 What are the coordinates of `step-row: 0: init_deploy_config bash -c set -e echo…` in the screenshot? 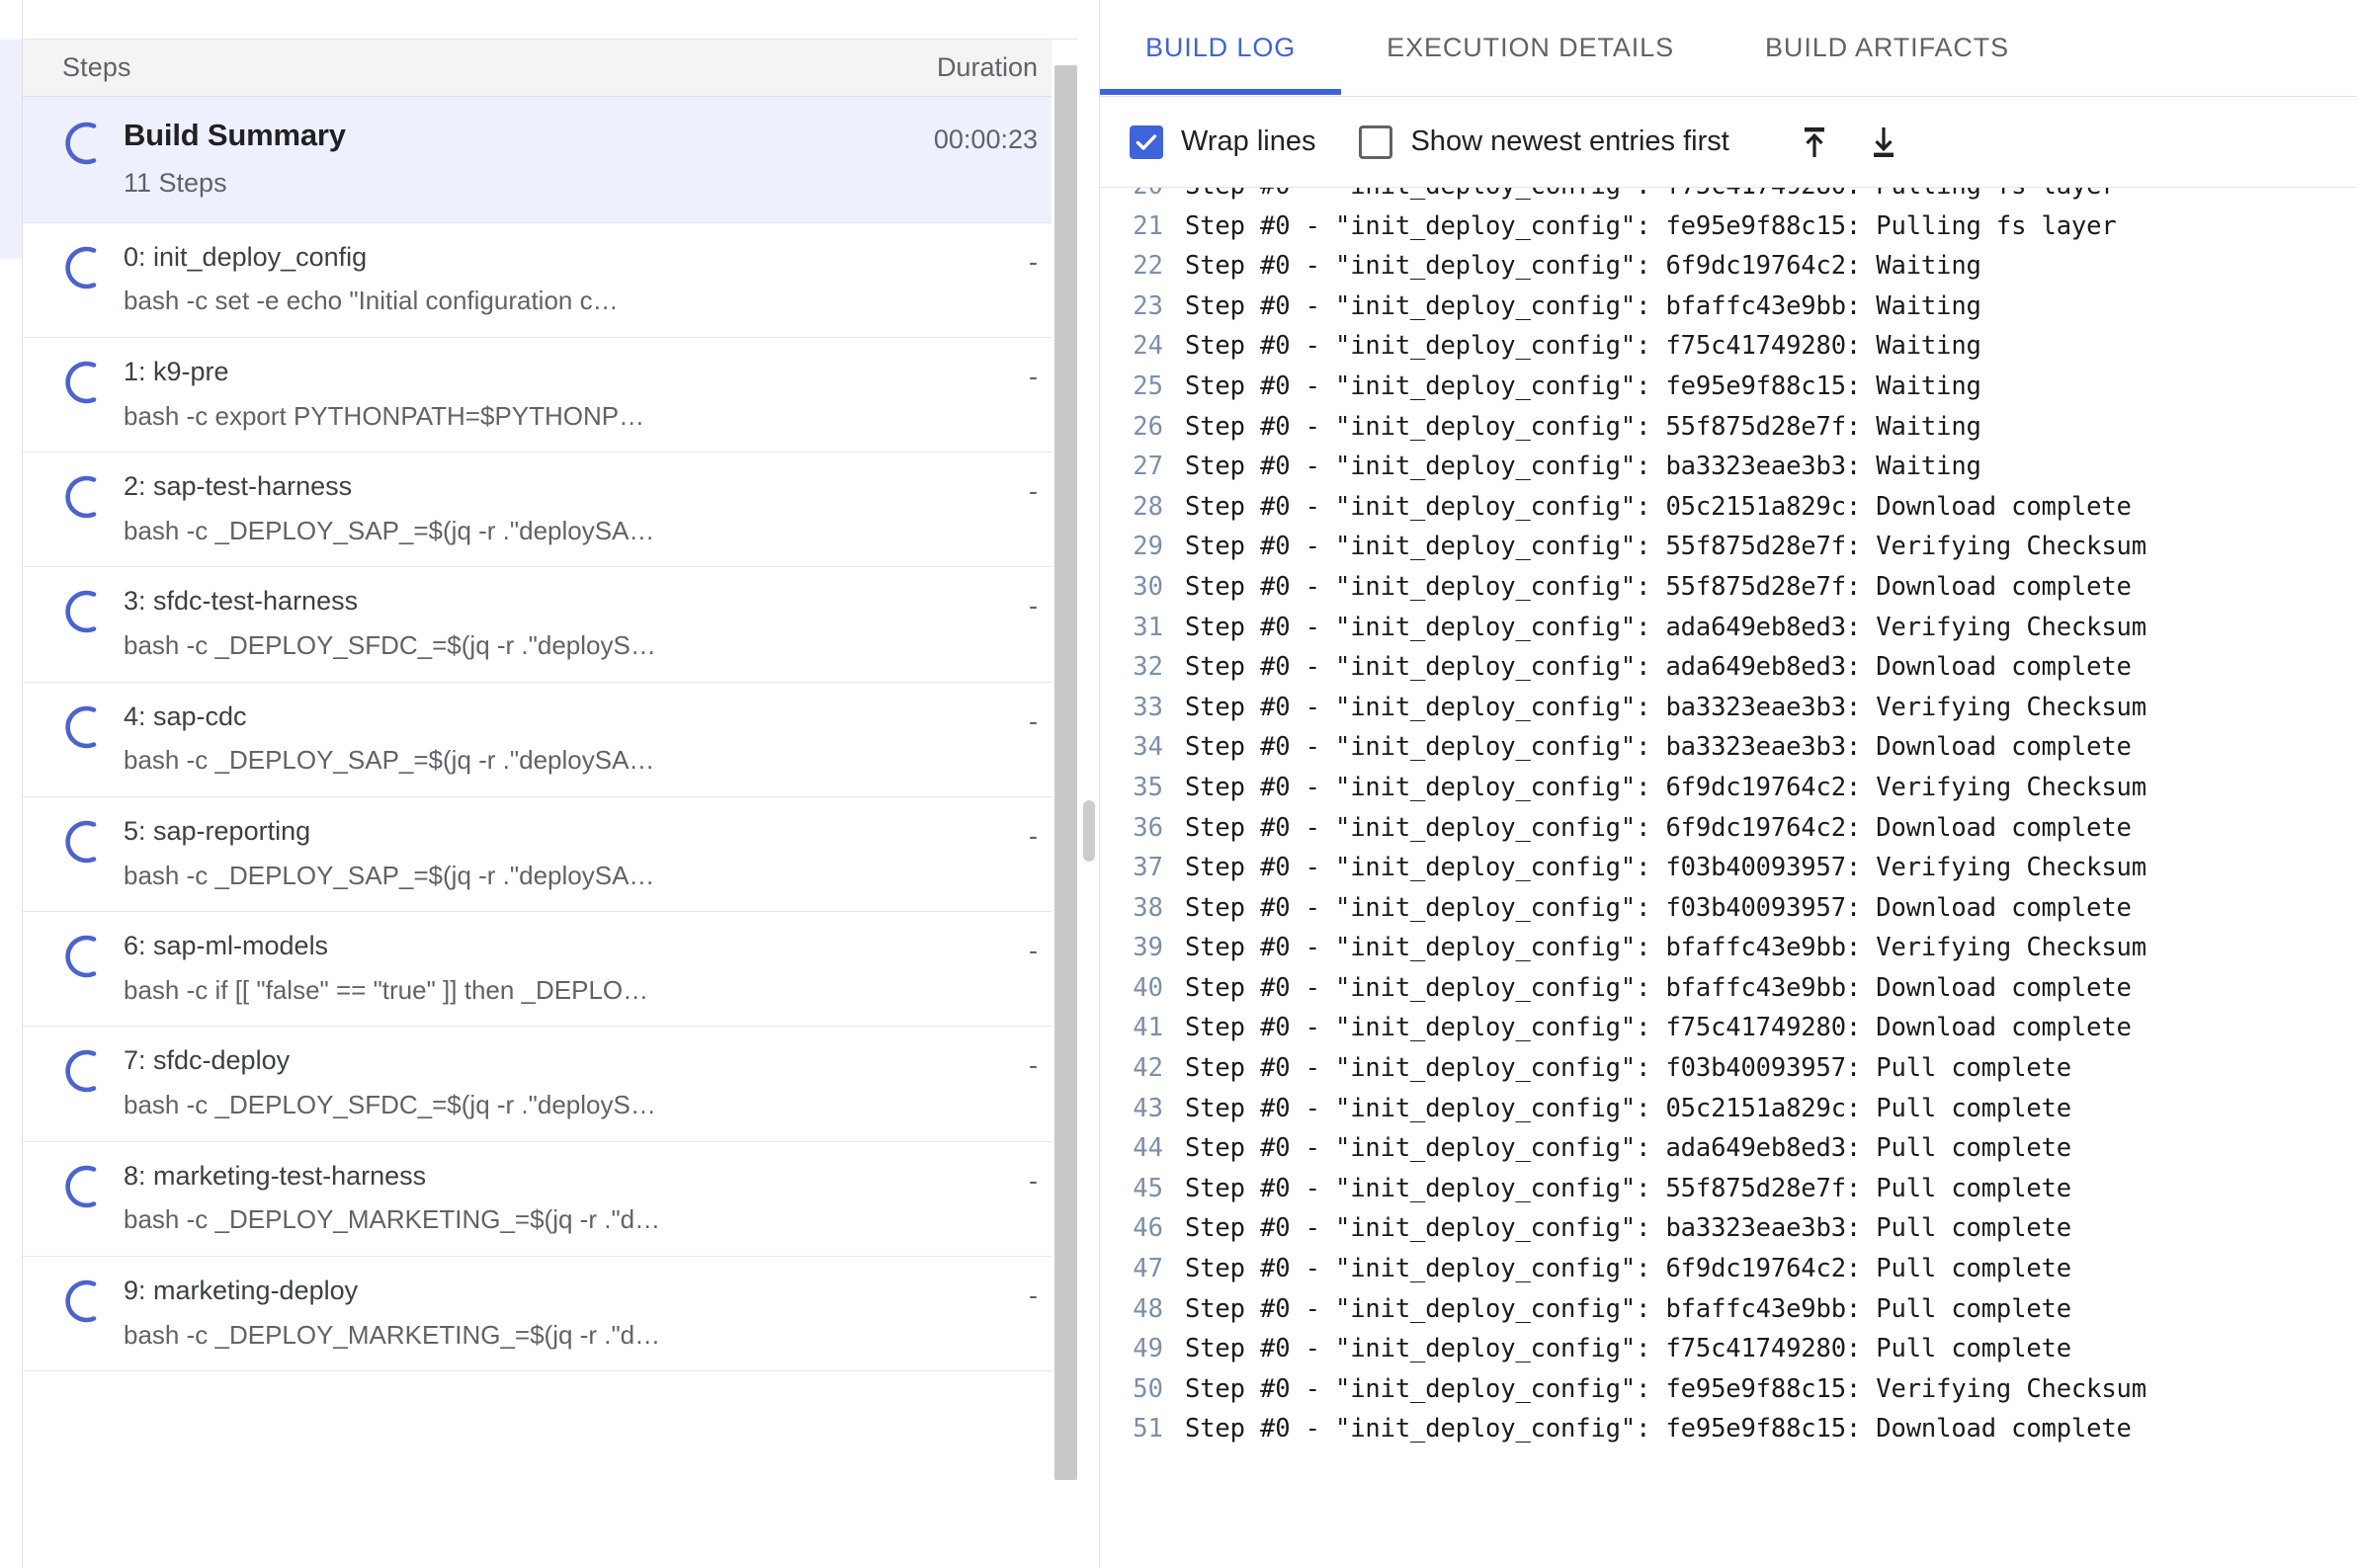 It's located at (550, 280).